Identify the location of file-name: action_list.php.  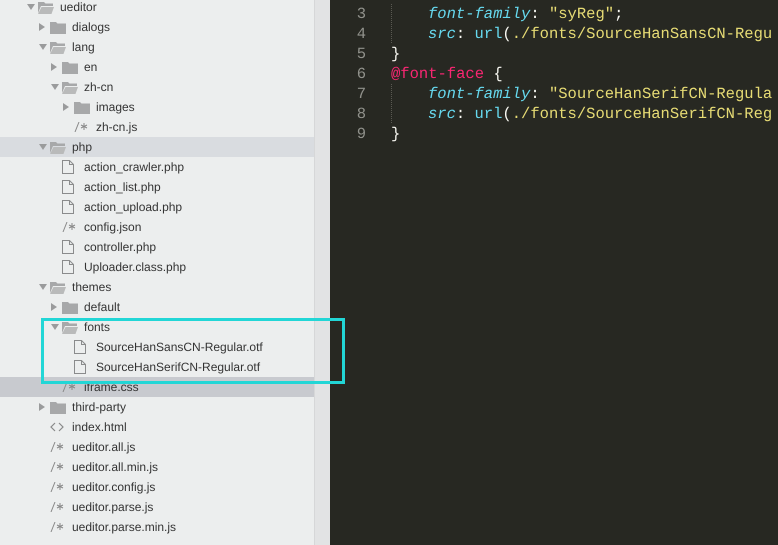
(122, 187).